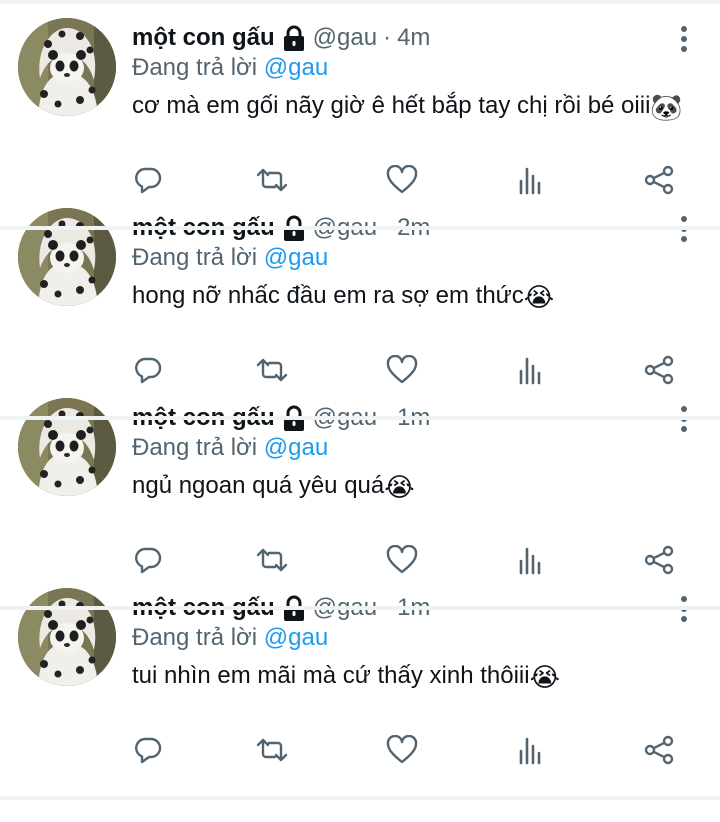 This screenshot has width=720, height=822. I want to click on tweet-text: ngủ ngoan quá yêu quá😭, so click(412, 486).